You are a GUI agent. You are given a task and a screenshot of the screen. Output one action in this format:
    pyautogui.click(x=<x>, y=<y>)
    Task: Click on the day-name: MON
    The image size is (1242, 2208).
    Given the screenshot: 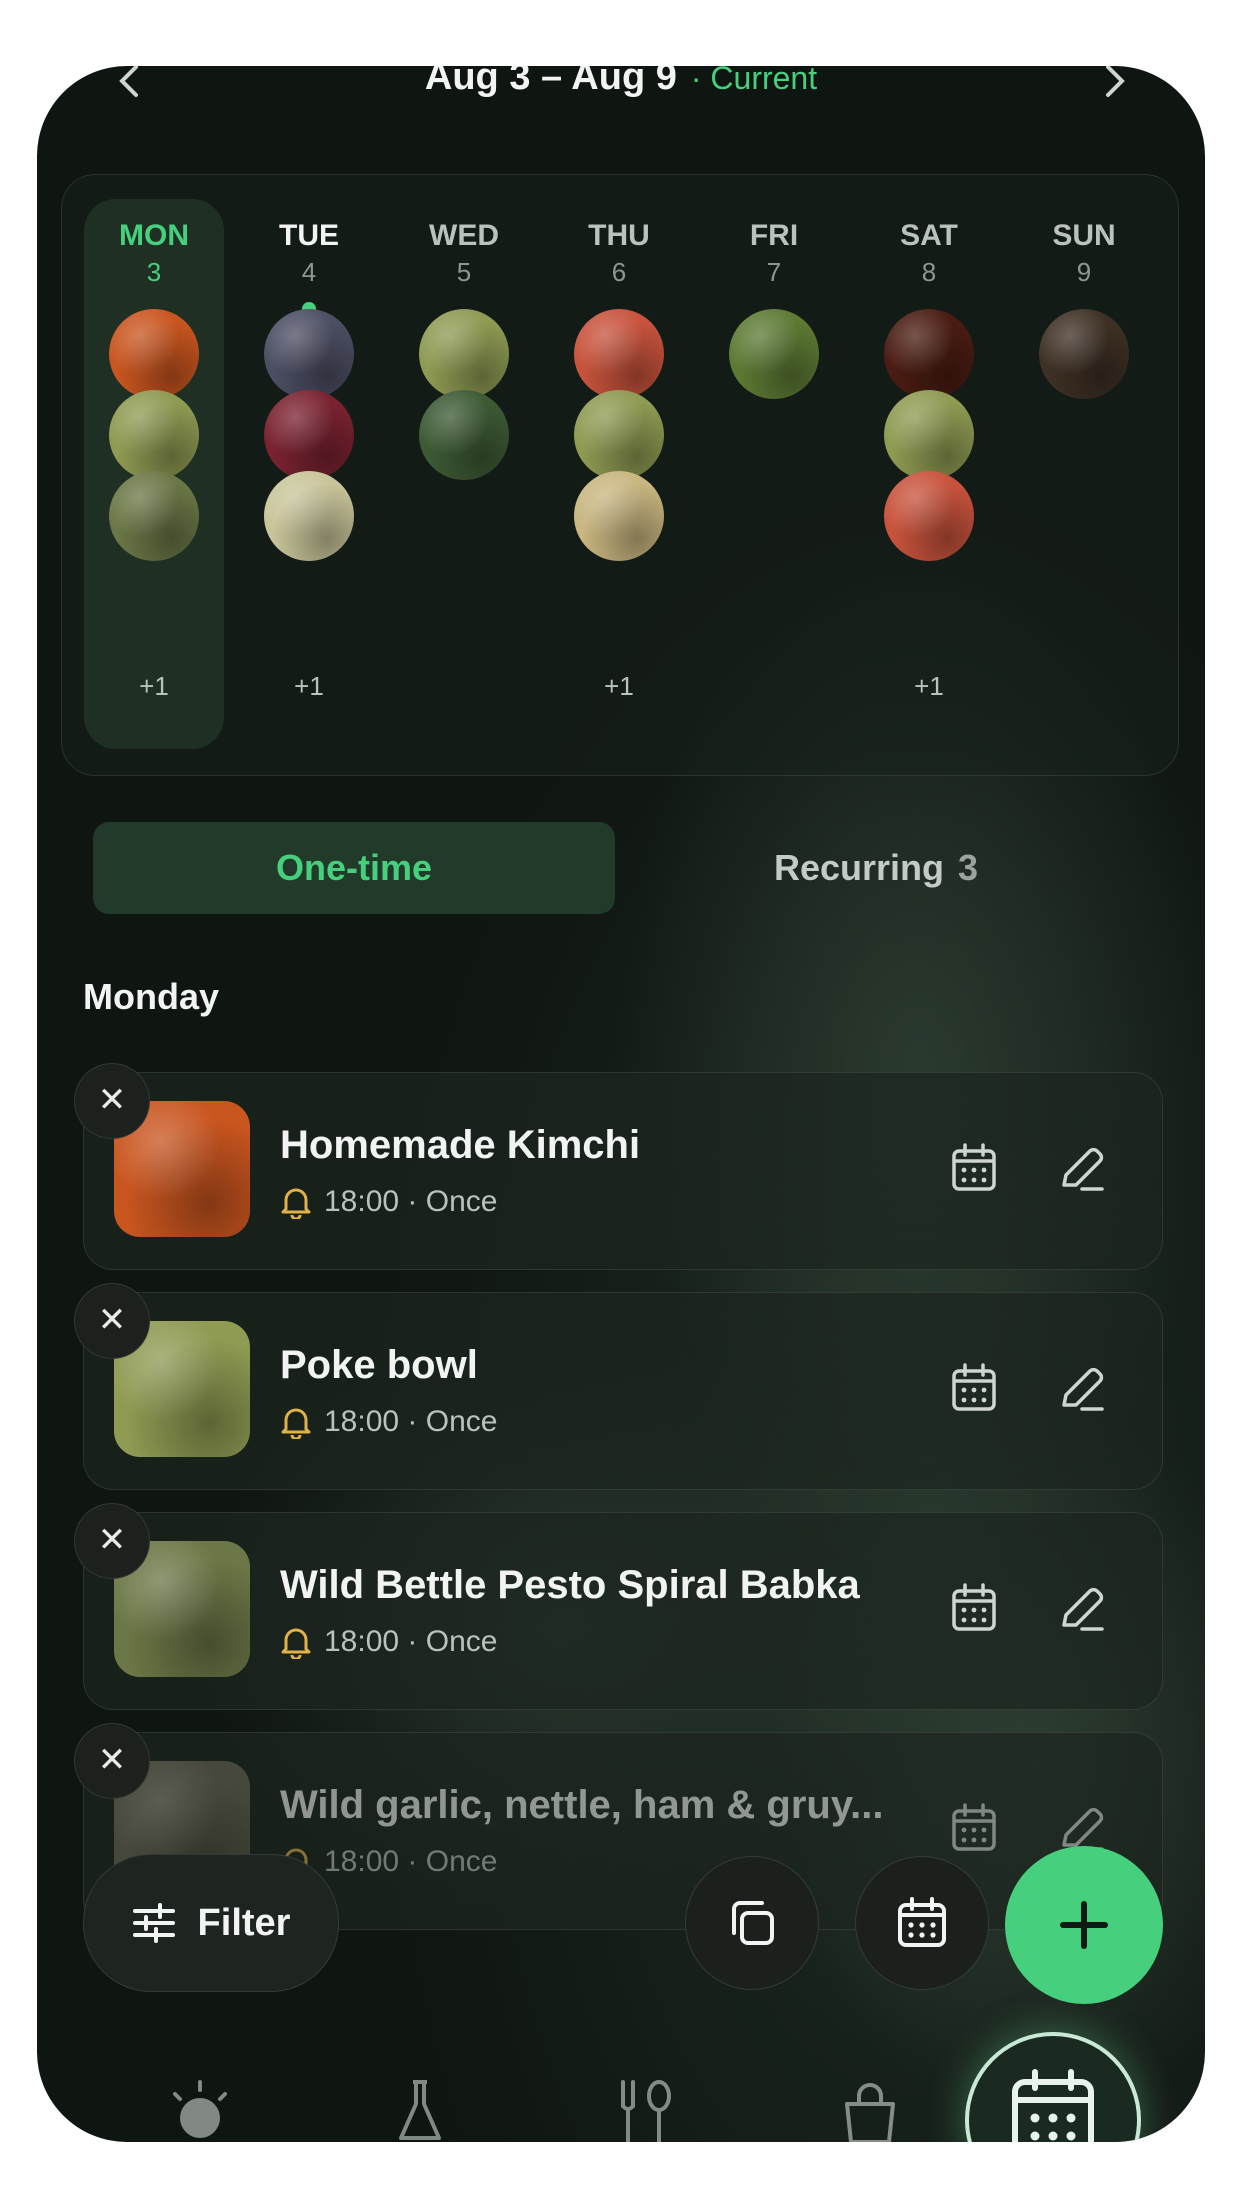 What is the action you would take?
    pyautogui.click(x=154, y=235)
    